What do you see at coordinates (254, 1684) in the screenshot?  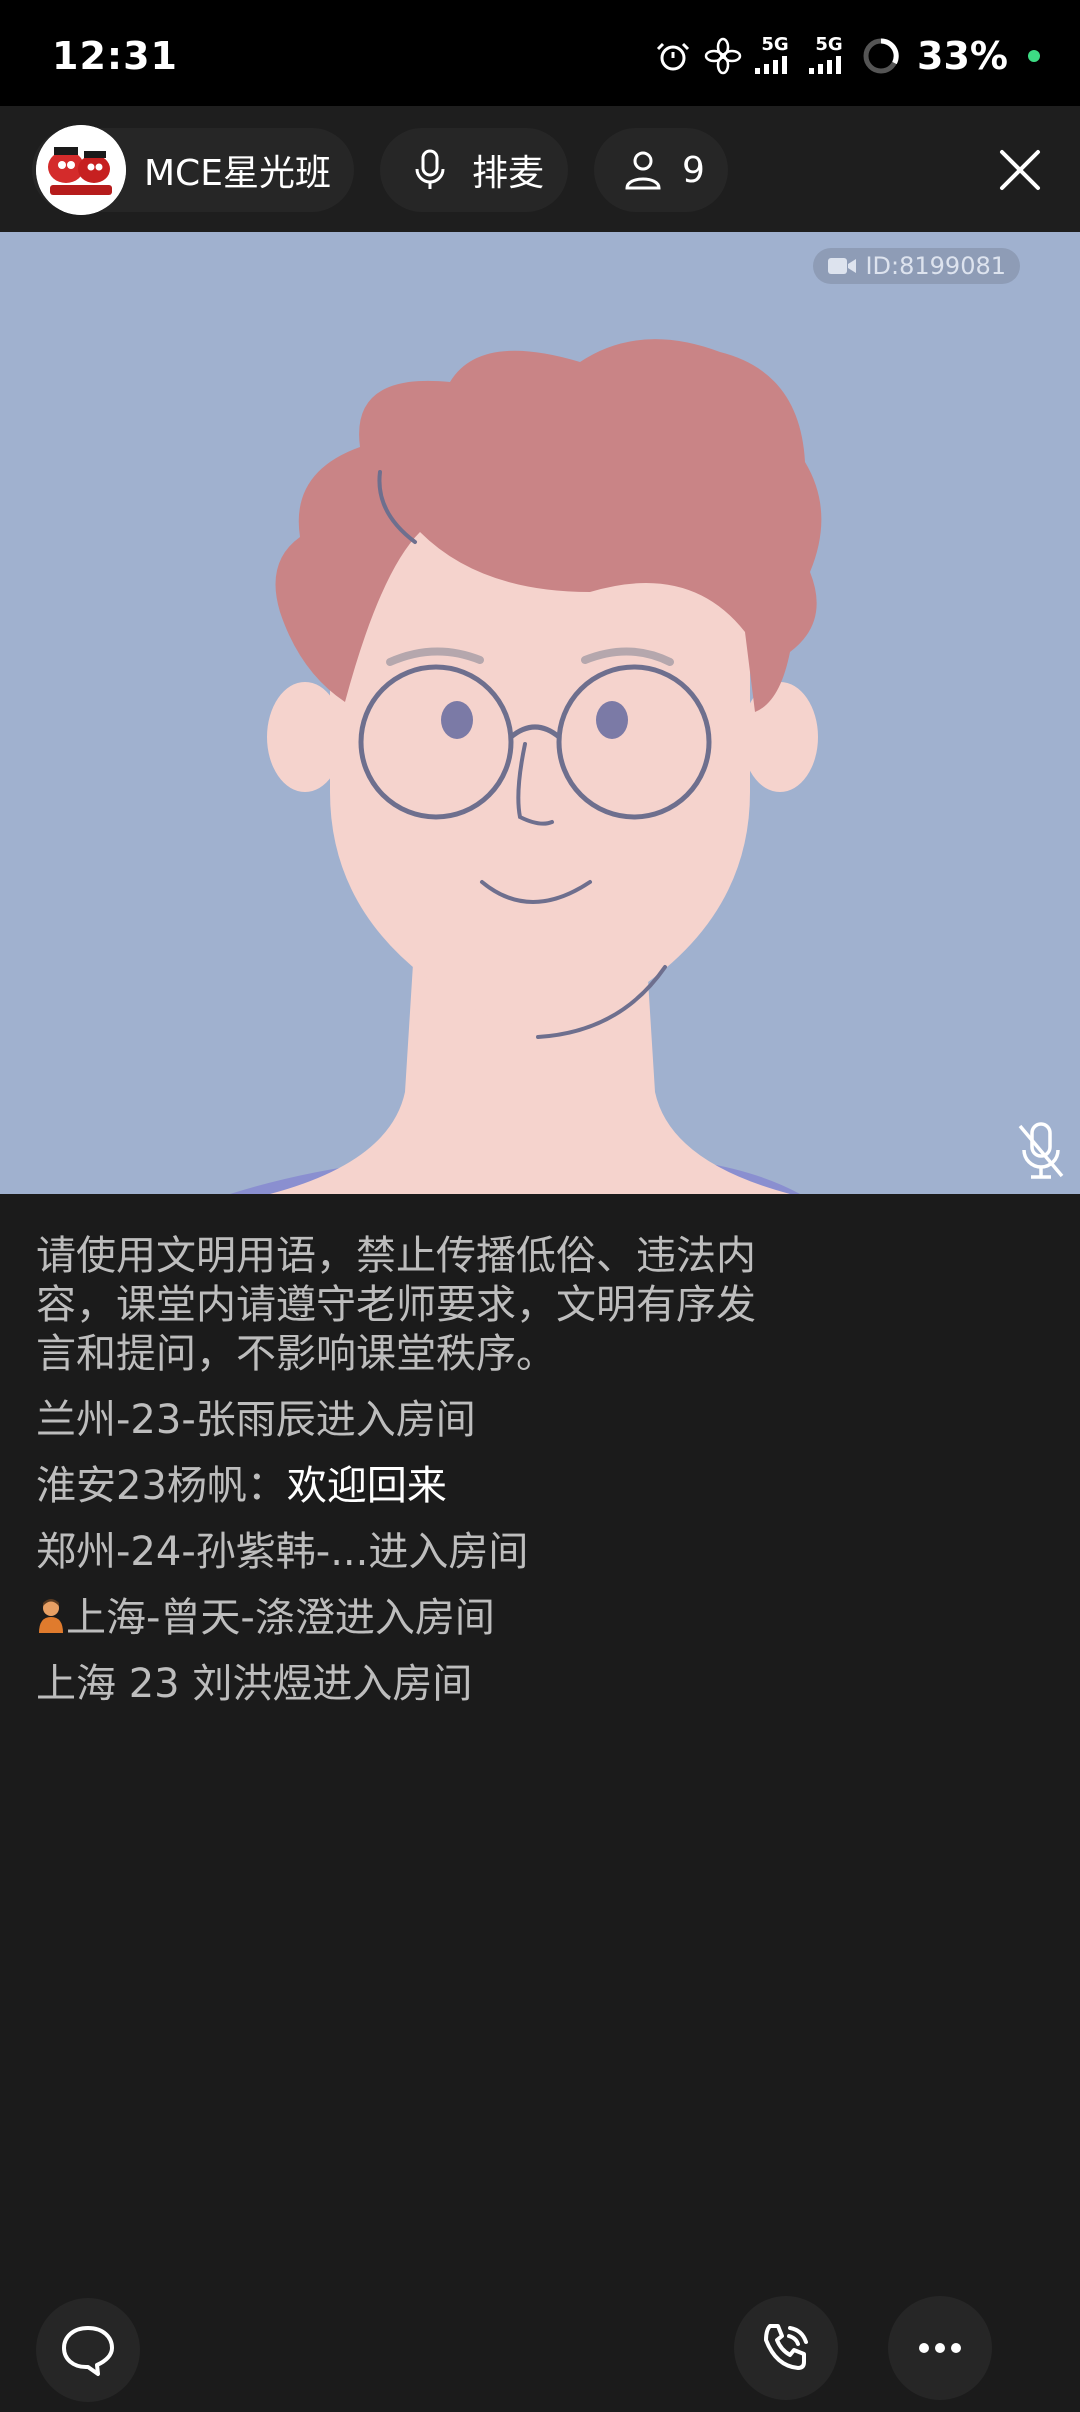 I see `chat-message-text: 上海 23 刘洪煜进入房间` at bounding box center [254, 1684].